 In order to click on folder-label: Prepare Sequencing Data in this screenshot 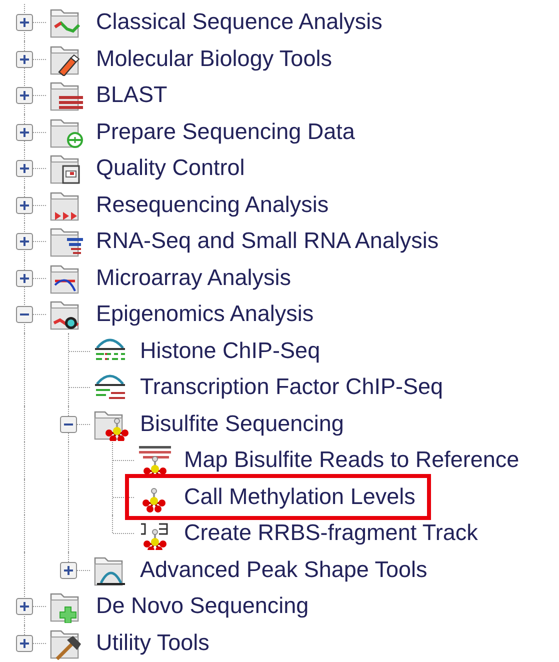, I will do `click(225, 131)`.